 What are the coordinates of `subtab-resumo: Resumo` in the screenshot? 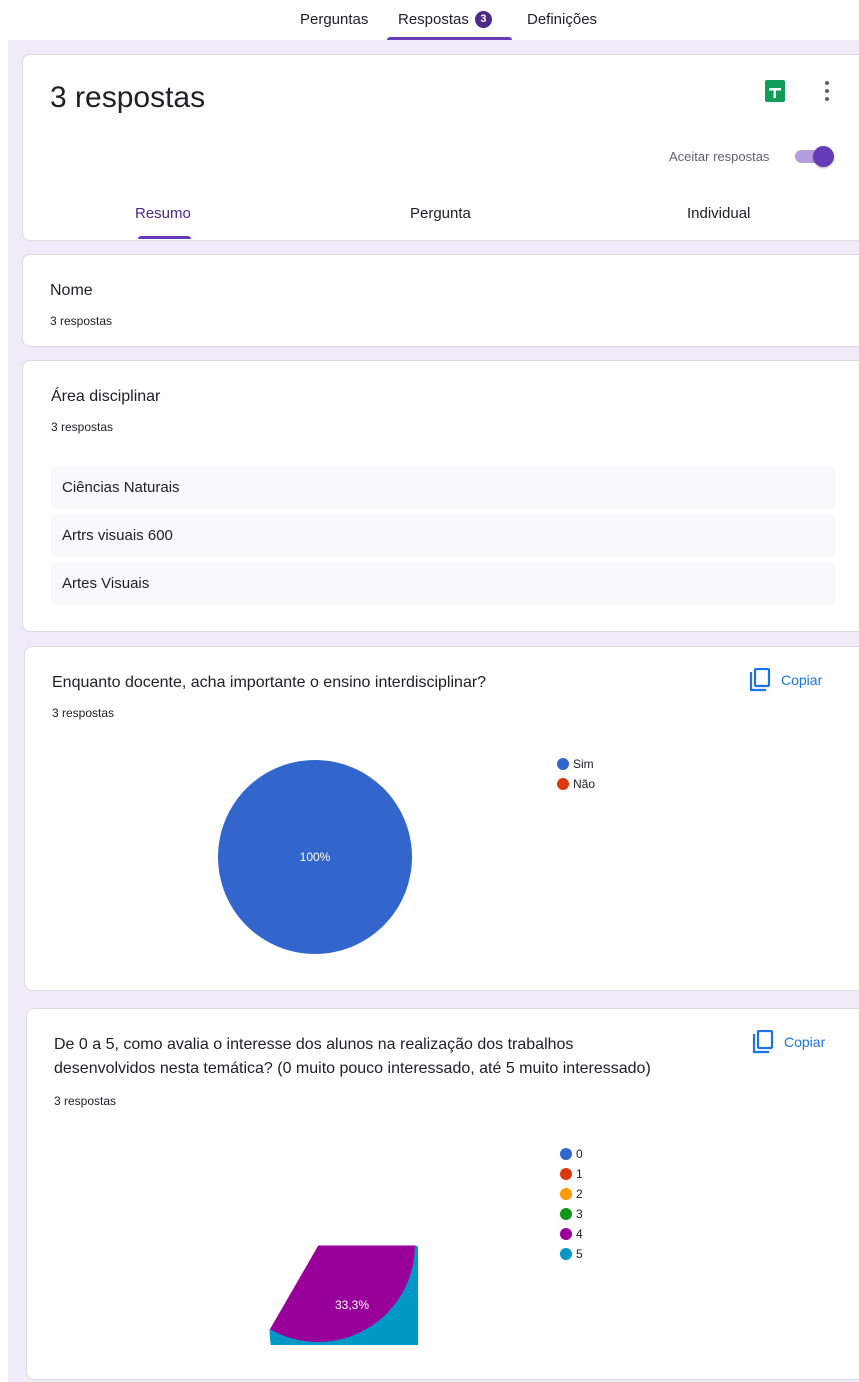 It's located at (163, 213).